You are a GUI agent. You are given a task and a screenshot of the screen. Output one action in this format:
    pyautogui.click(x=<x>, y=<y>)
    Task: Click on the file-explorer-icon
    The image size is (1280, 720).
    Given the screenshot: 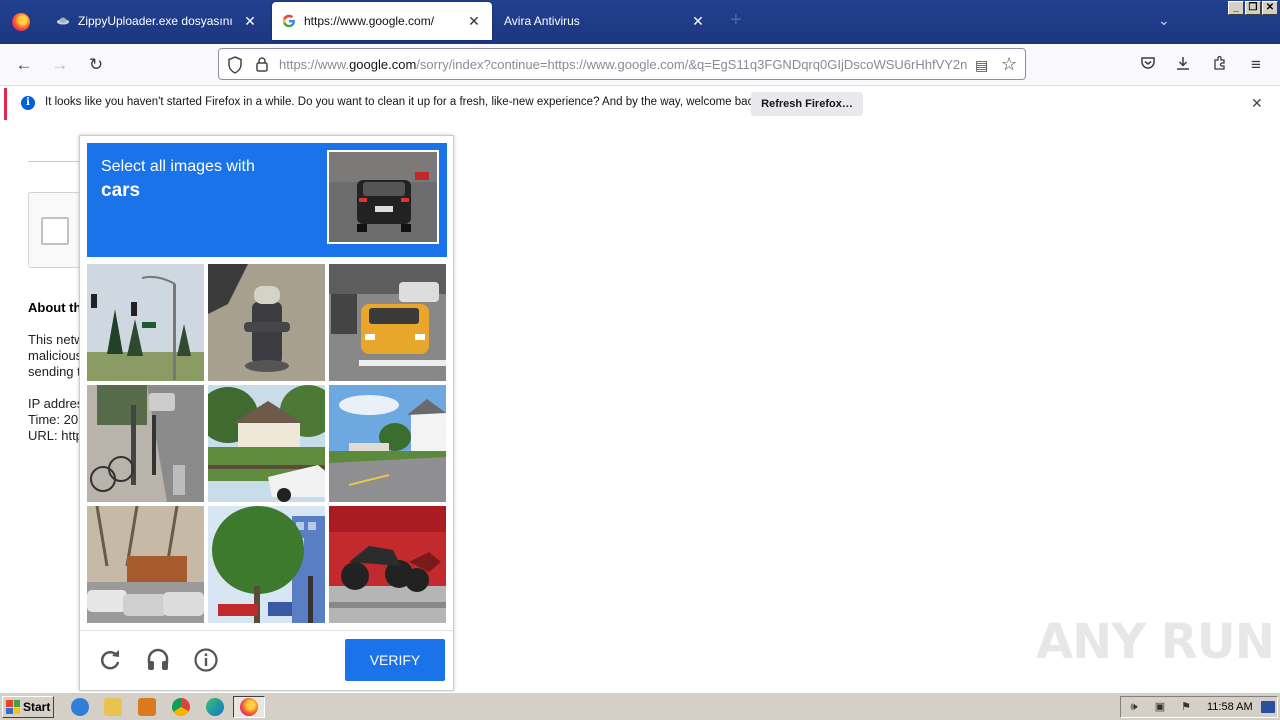 What is the action you would take?
    pyautogui.click(x=113, y=707)
    